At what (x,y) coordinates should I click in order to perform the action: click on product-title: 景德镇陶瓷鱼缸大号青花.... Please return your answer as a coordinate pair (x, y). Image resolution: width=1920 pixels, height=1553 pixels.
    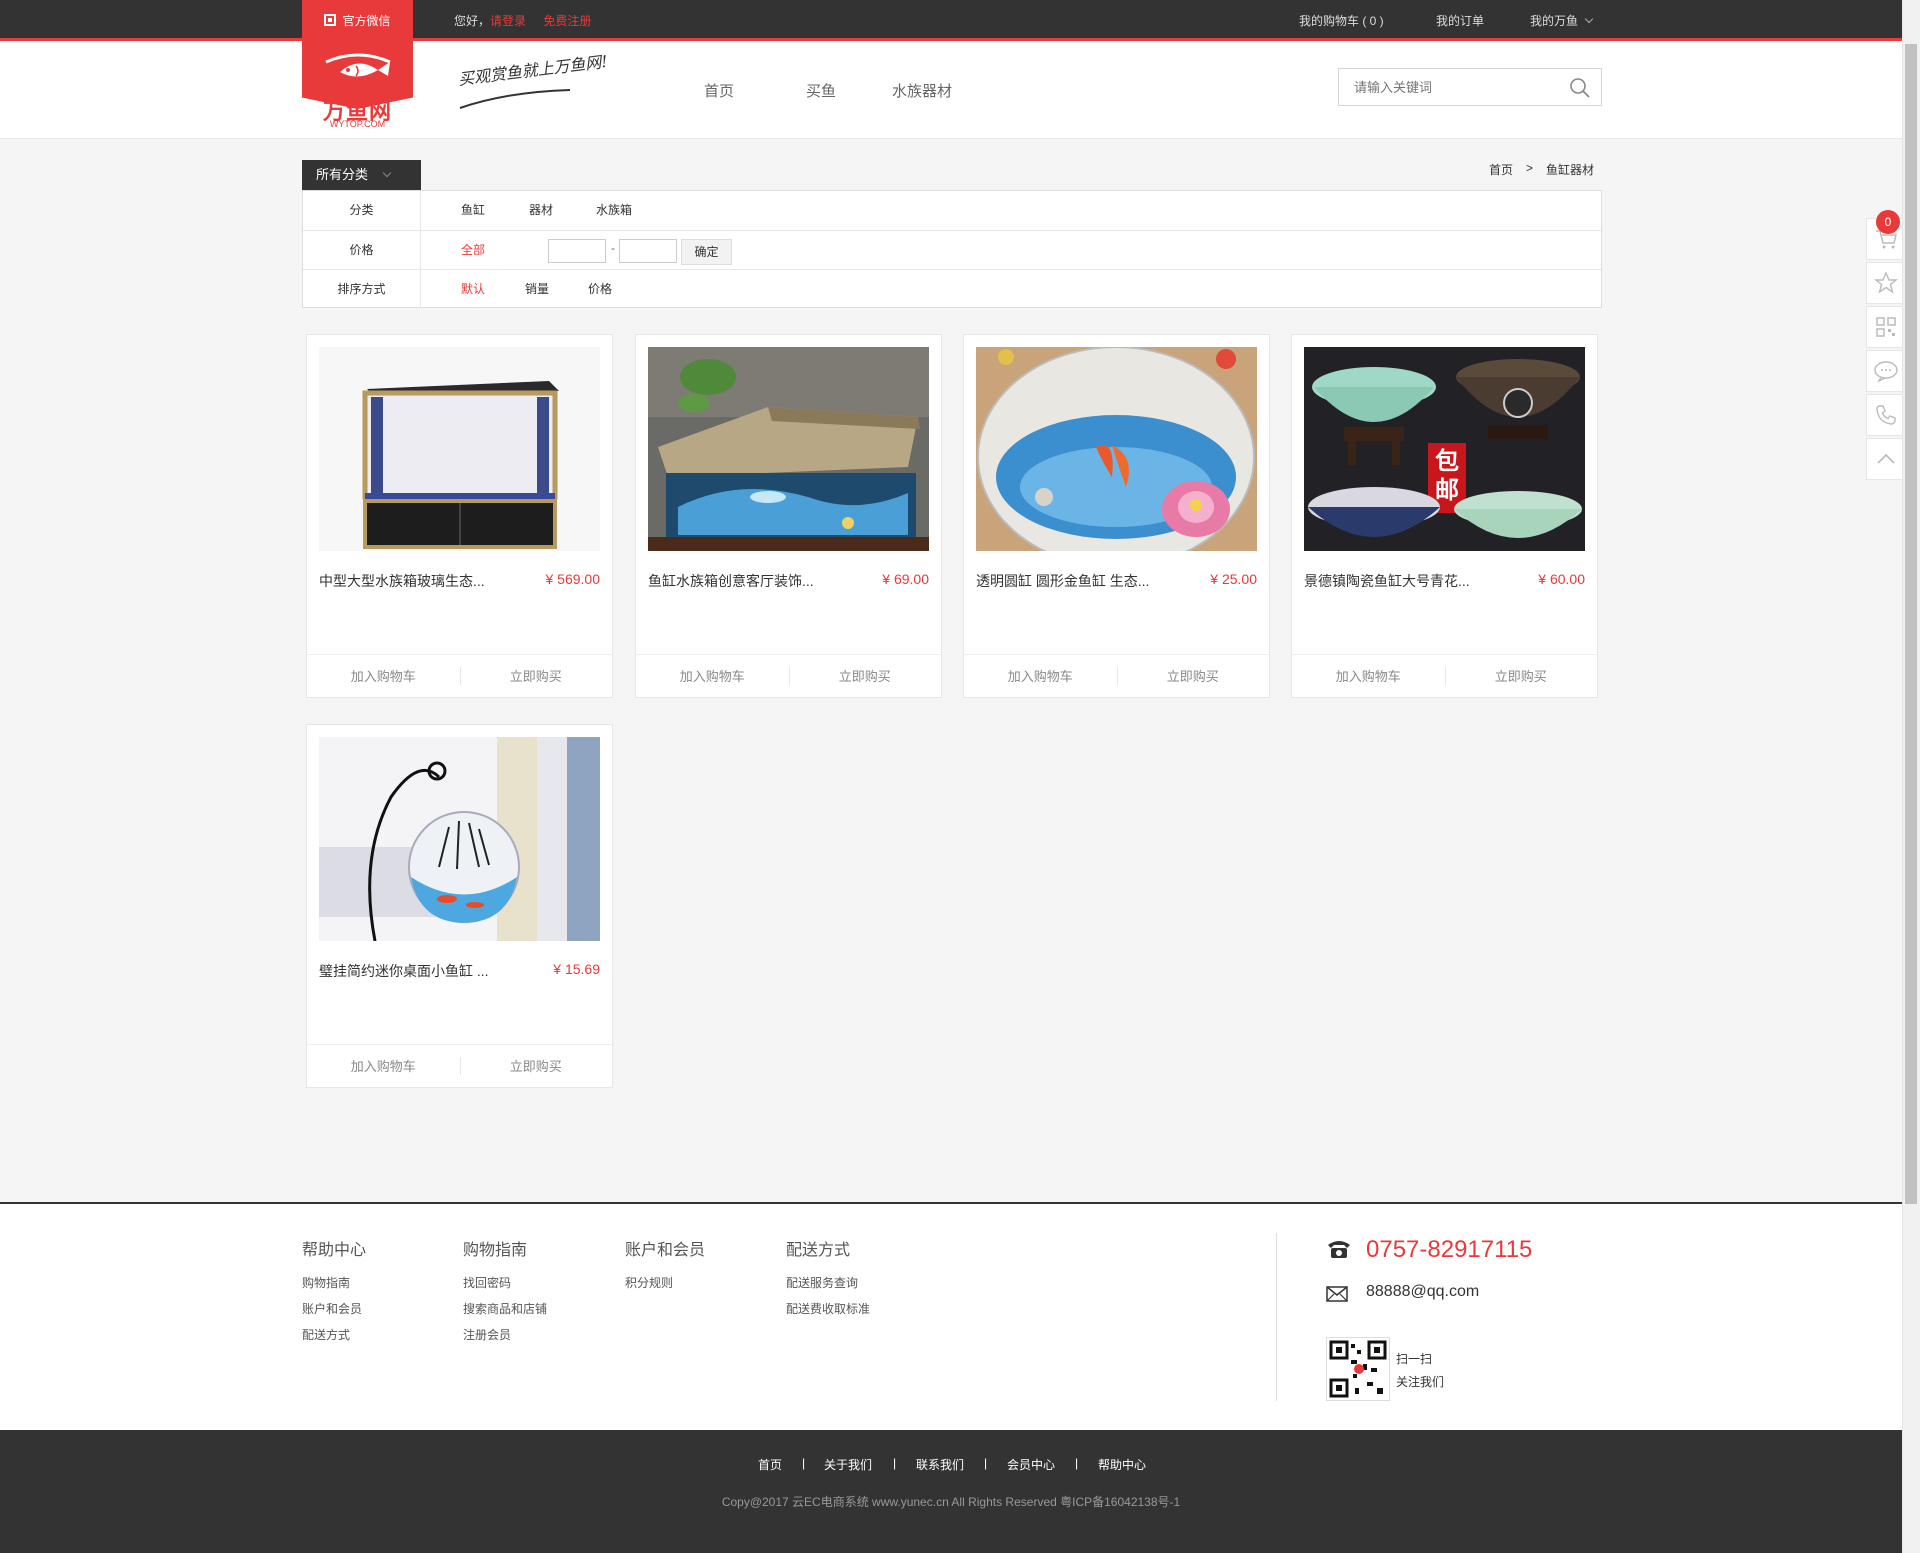
    Looking at the image, I should click on (1404, 581).